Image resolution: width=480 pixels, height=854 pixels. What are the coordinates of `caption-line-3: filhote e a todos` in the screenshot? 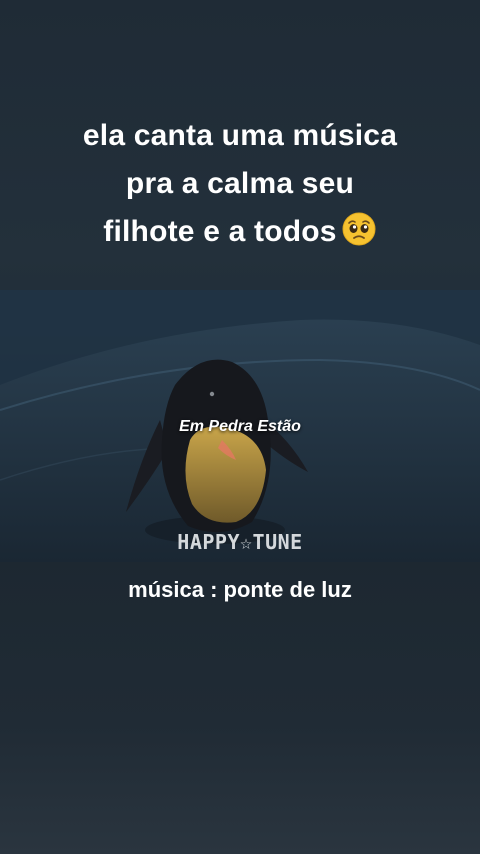 It's located at (220, 231).